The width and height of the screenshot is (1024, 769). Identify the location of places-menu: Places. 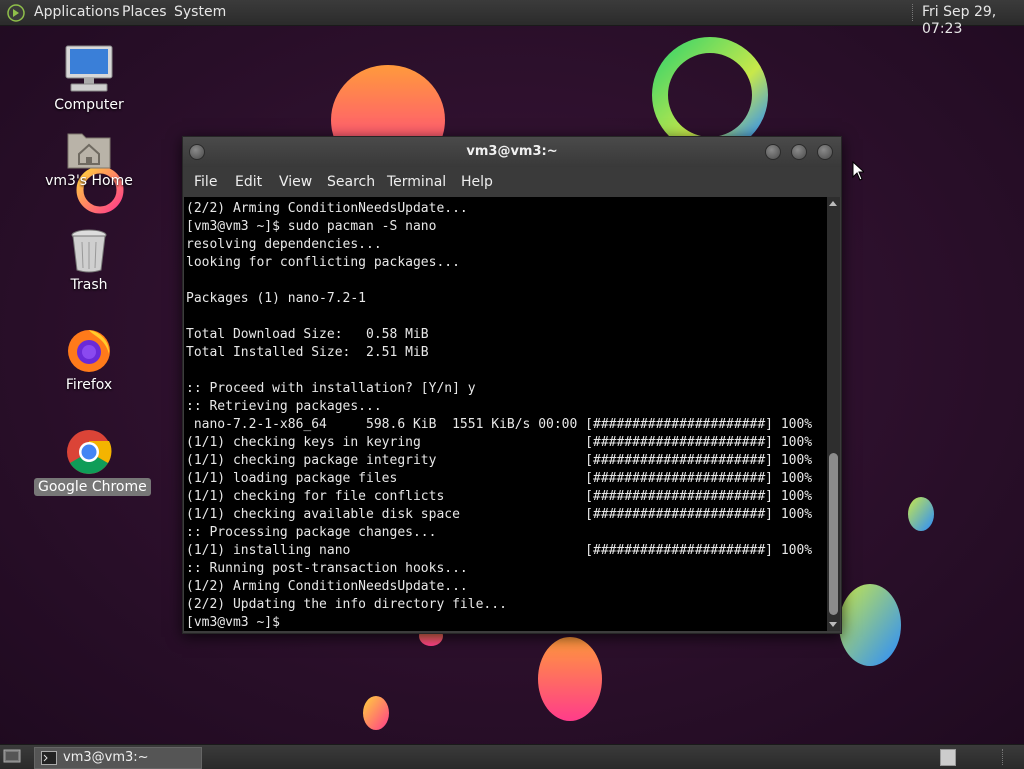
(144, 12).